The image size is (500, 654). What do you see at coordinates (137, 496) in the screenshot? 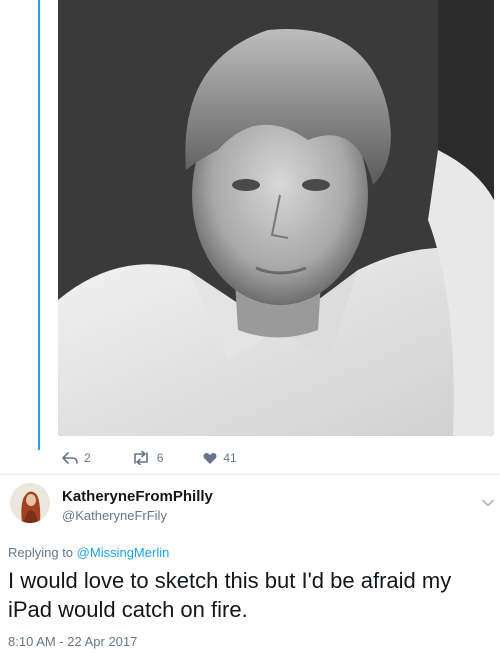
I see `author-display-name: KatheryneFromPhilly` at bounding box center [137, 496].